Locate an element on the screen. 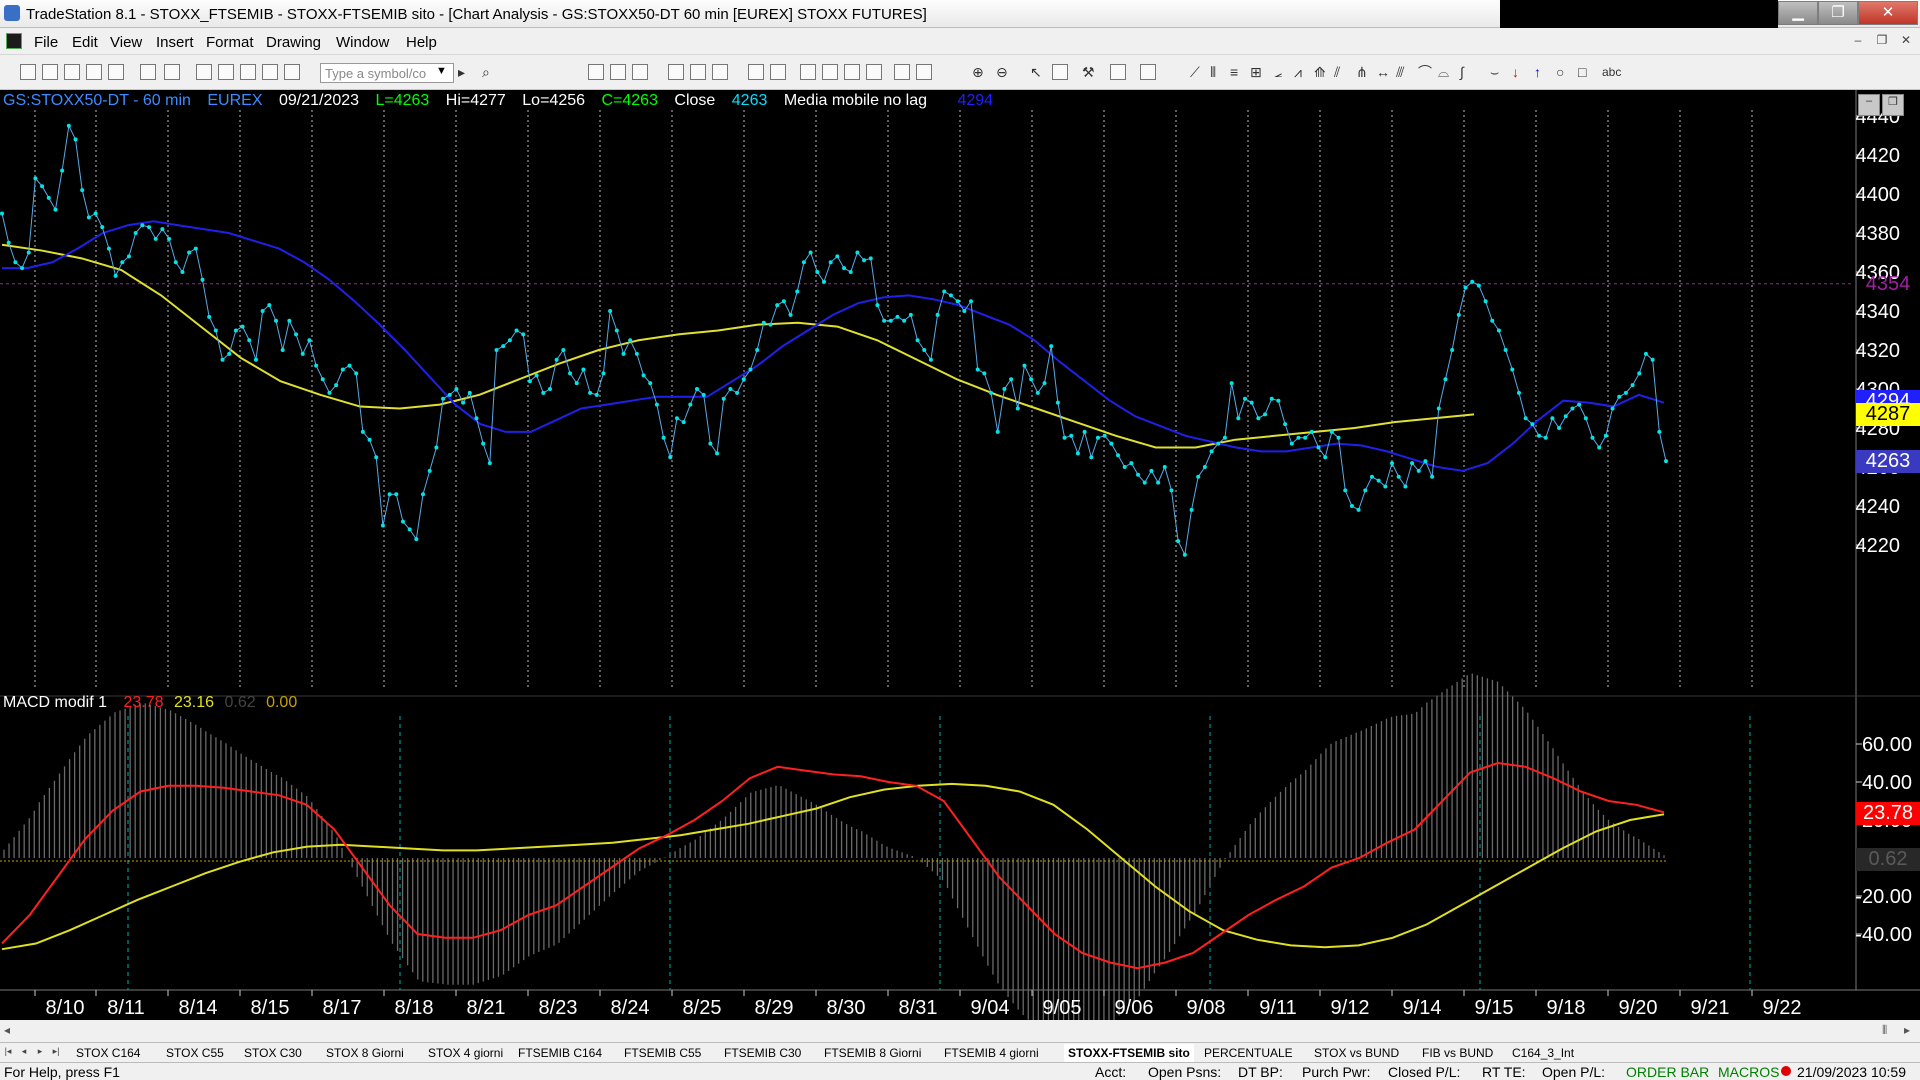 The width and height of the screenshot is (1920, 1080). zoom-in-icon: ⊕ is located at coordinates (978, 72).